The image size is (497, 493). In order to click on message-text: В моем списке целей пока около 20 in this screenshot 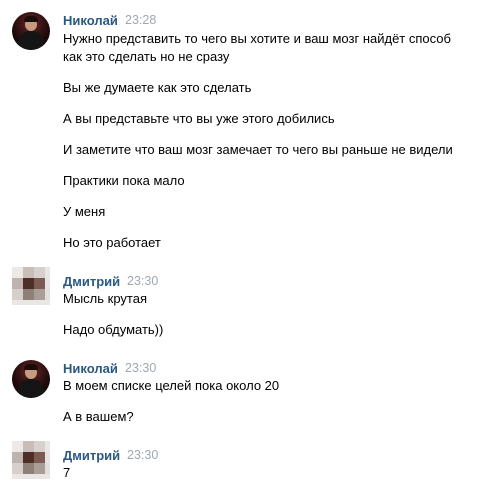, I will do `click(171, 385)`.